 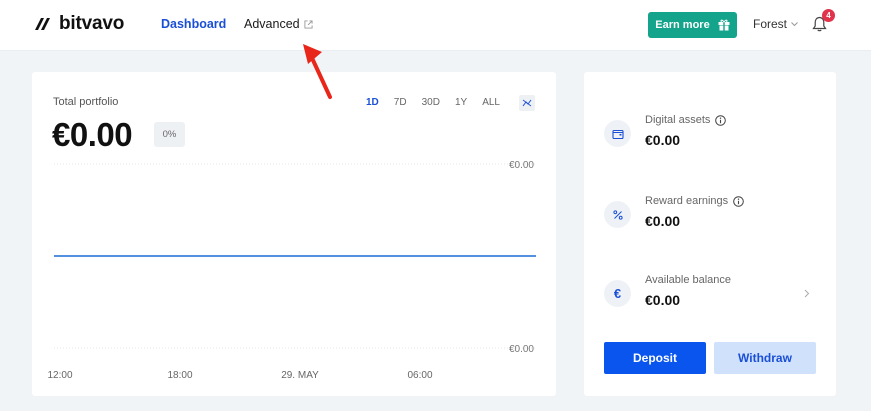 I want to click on chevron-down-icon, so click(x=794, y=23).